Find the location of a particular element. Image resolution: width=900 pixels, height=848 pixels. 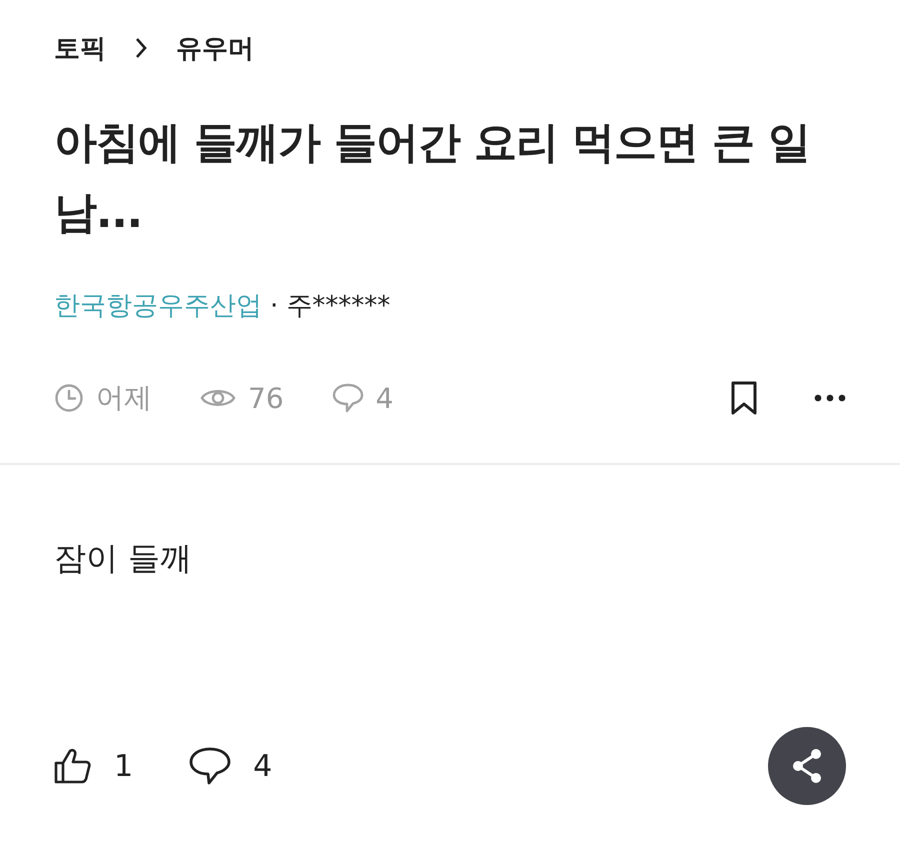

like-count: 1 is located at coordinates (124, 766).